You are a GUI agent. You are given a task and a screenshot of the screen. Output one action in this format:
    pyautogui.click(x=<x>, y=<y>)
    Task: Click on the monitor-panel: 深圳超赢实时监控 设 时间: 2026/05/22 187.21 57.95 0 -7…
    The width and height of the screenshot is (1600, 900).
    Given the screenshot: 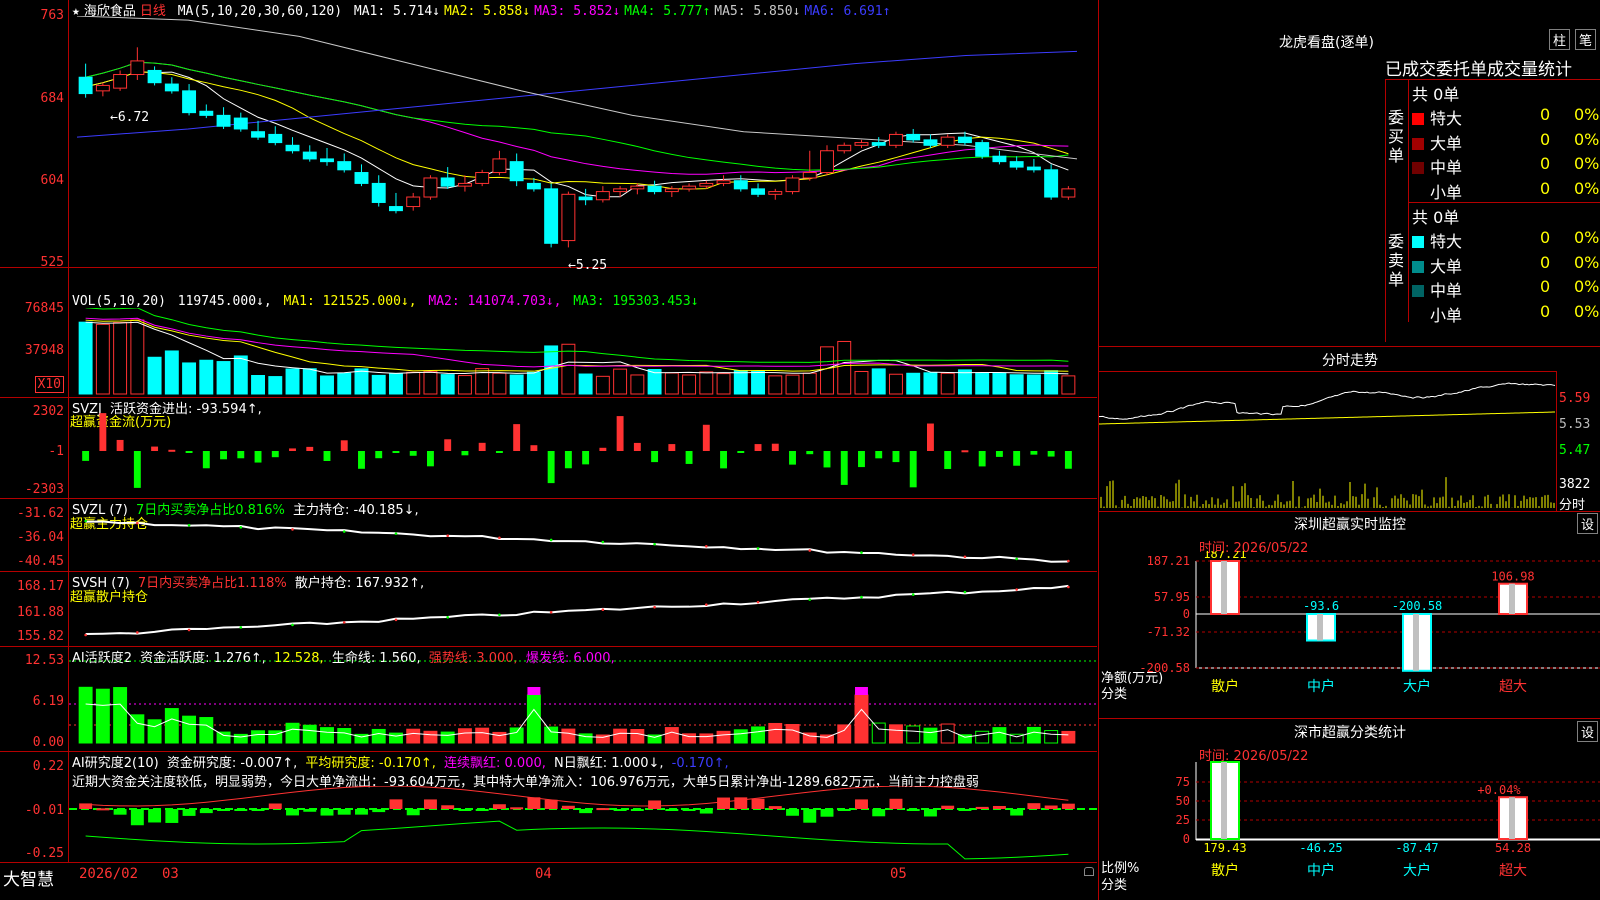 What is the action you would take?
    pyautogui.click(x=1349, y=615)
    